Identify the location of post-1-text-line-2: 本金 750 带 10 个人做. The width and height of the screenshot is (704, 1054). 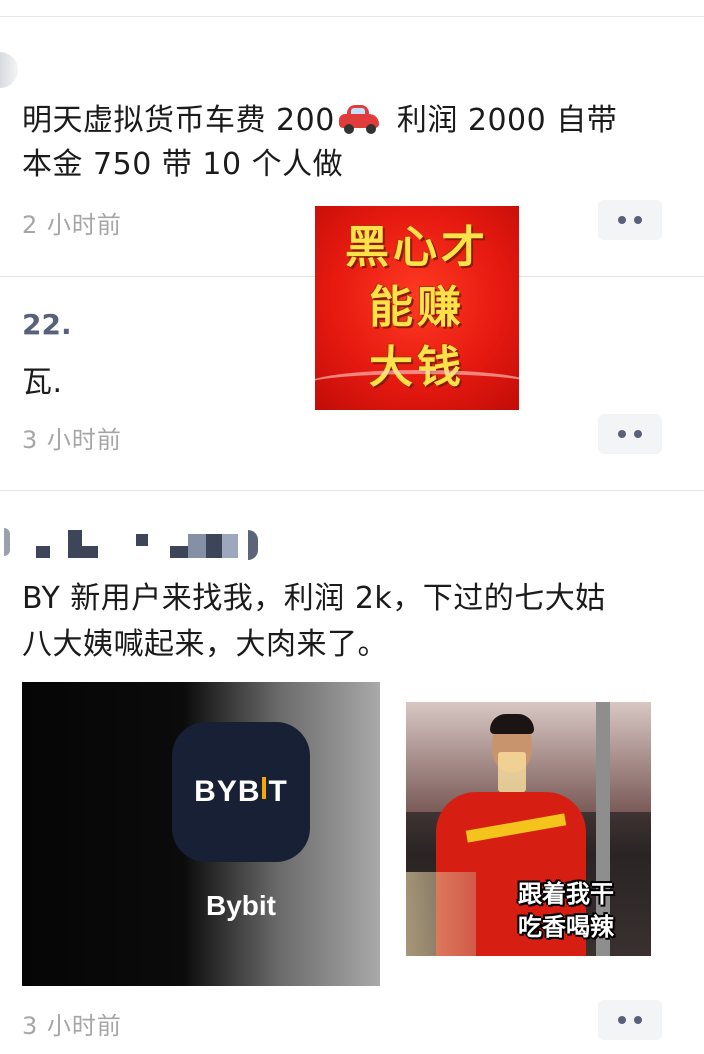
(183, 164).